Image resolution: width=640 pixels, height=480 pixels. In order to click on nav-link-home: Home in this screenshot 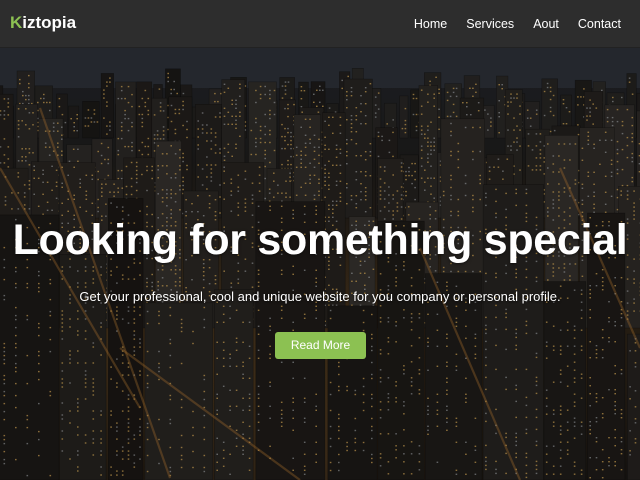, I will do `click(430, 24)`.